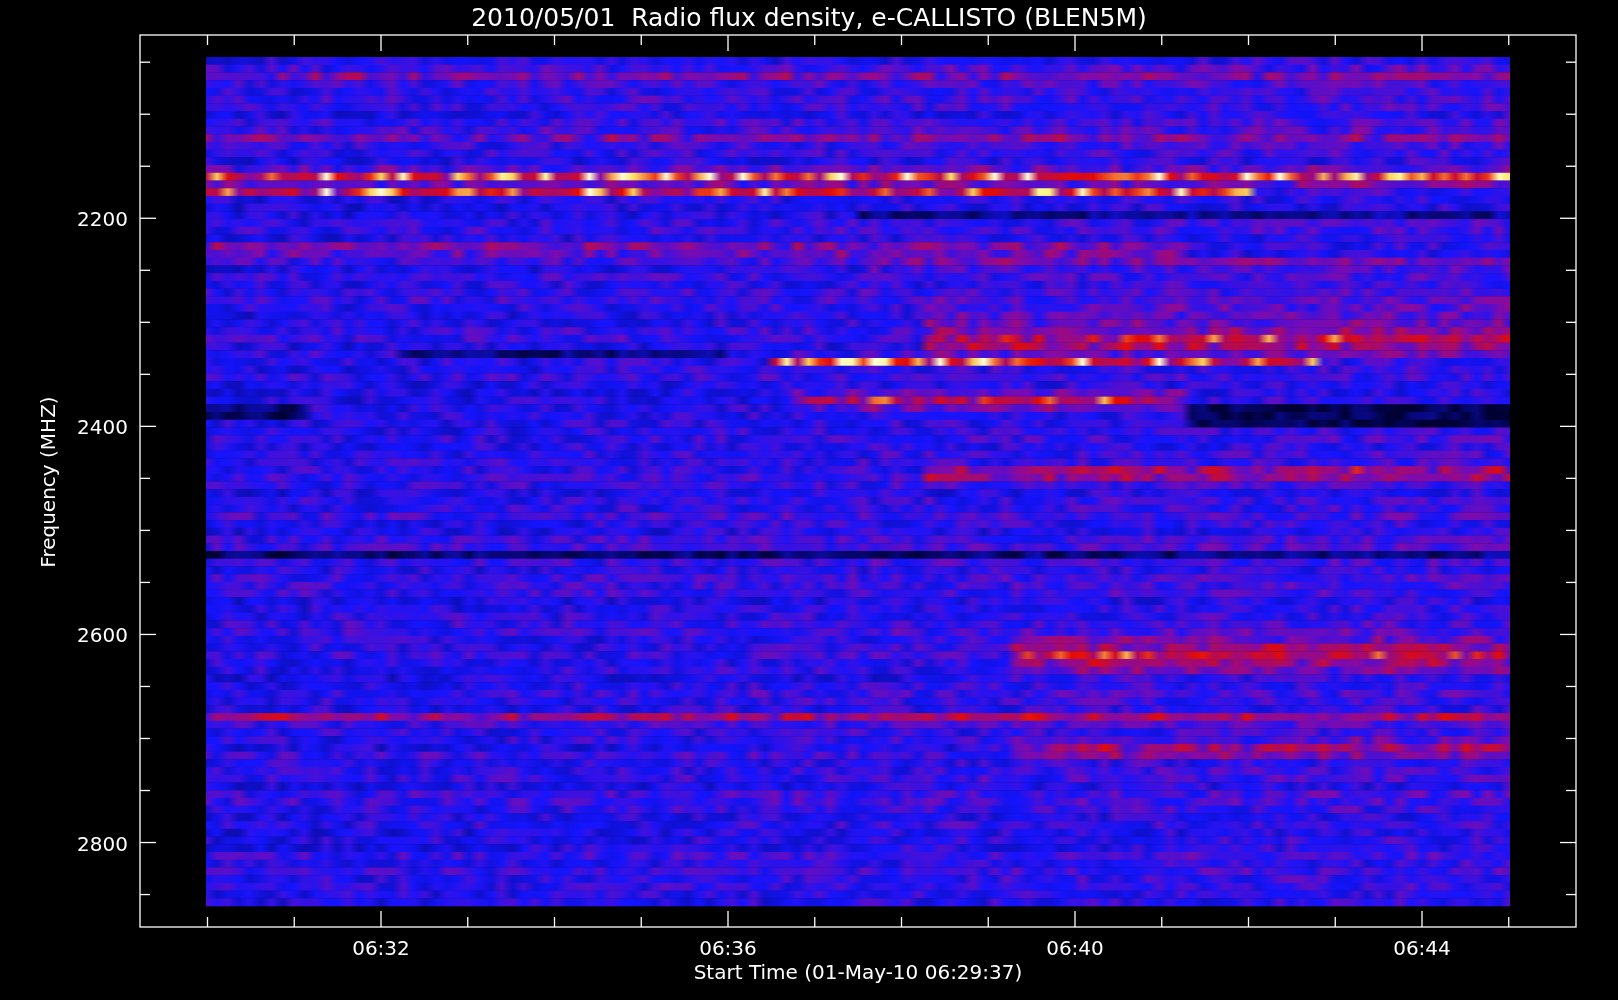 The width and height of the screenshot is (1618, 1000). What do you see at coordinates (102, 219) in the screenshot?
I see `y-tick-label: 2200` at bounding box center [102, 219].